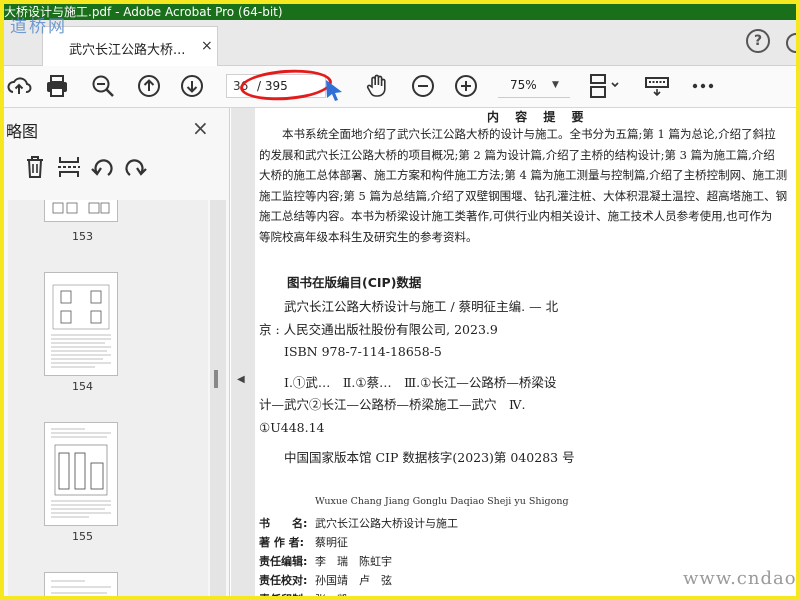 The height and width of the screenshot is (600, 800). Describe the element at coordinates (400, 43) in the screenshot. I see `tab-bar: 武穴长江公路大桥... × ?` at that location.